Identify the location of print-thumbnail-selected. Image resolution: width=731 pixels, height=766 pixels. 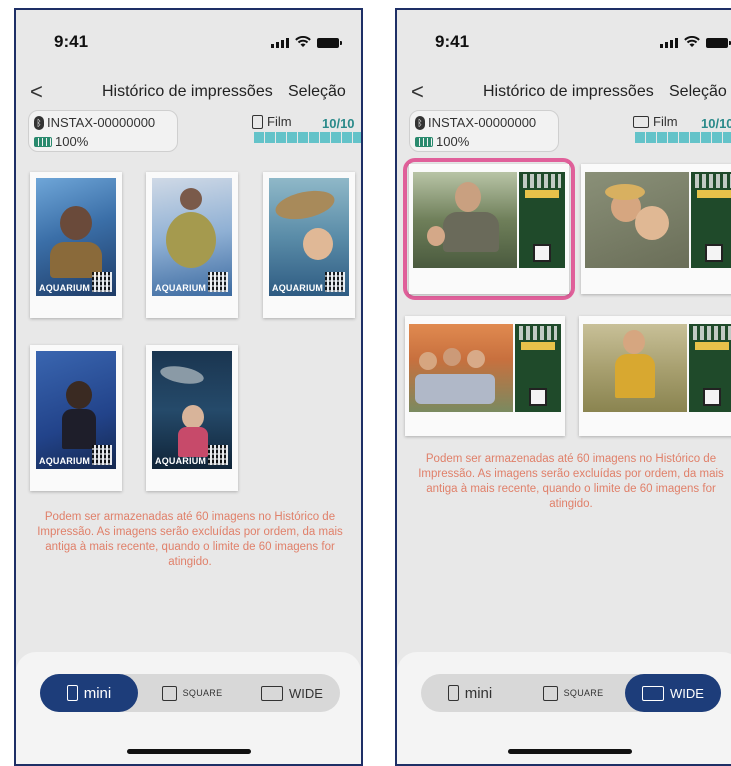
(489, 229).